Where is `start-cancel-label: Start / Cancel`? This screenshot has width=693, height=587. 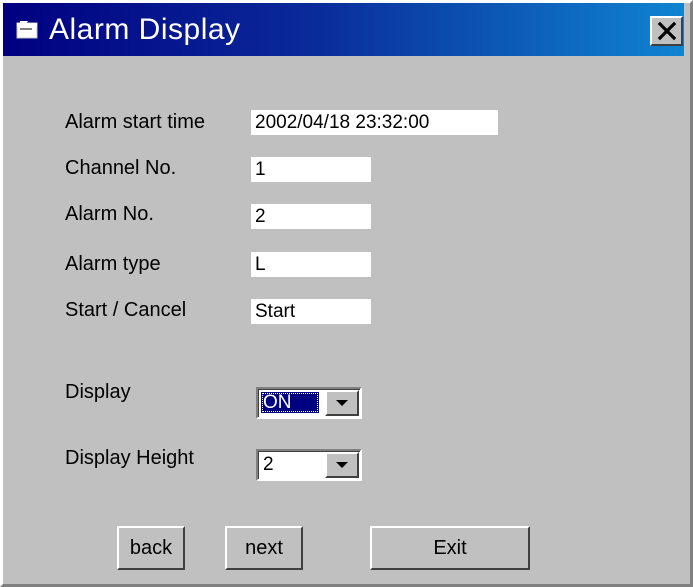 start-cancel-label: Start / Cancel is located at coordinates (126, 310).